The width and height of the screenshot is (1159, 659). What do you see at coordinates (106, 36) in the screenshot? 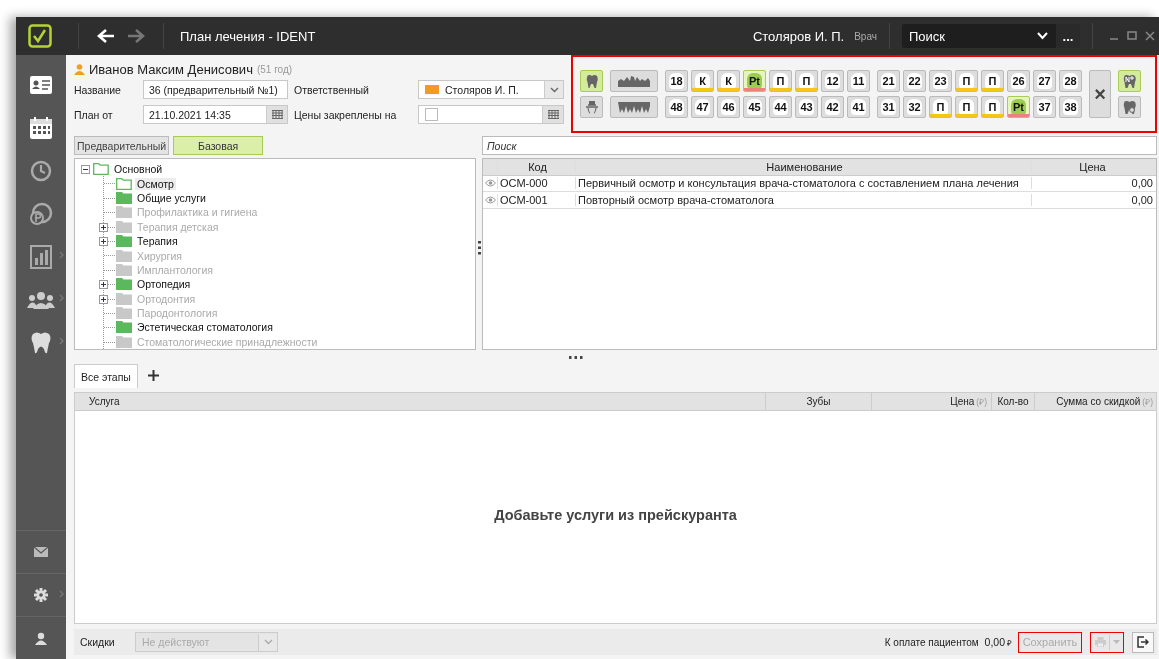
I see `back-arrow-icon` at bounding box center [106, 36].